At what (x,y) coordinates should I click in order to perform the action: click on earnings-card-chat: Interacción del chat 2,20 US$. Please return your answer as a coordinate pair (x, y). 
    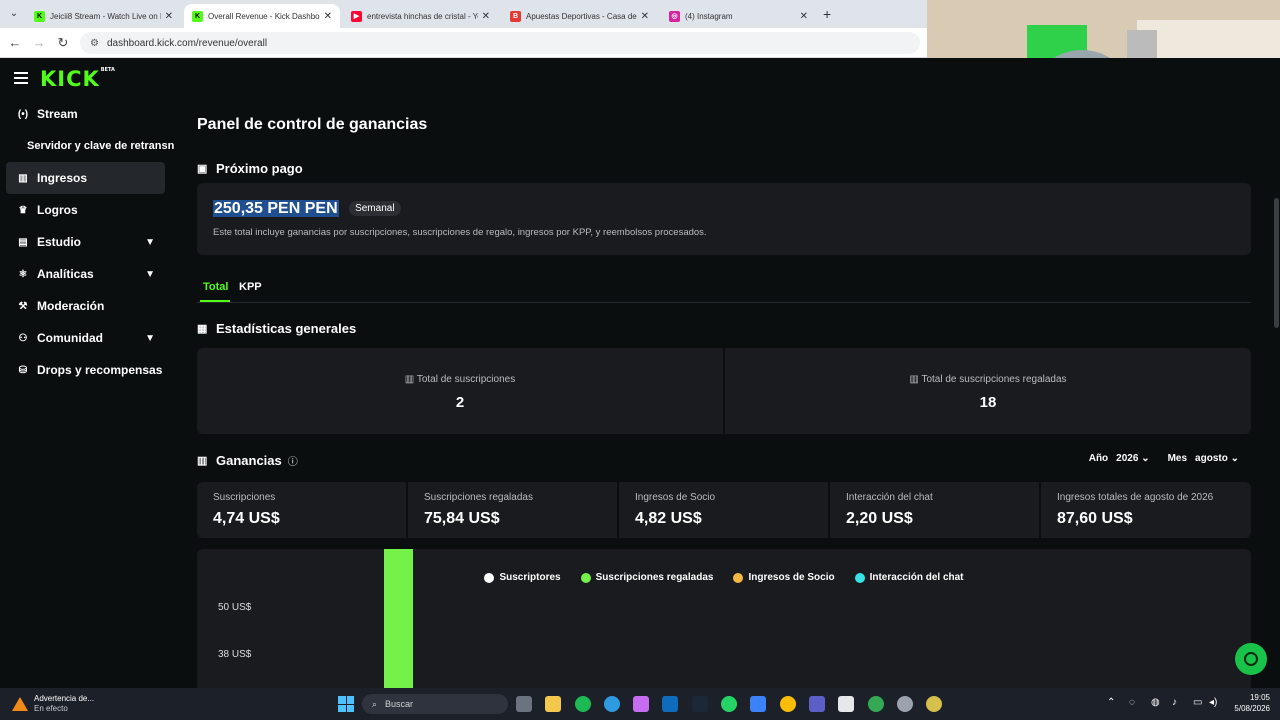
    Looking at the image, I should click on (934, 510).